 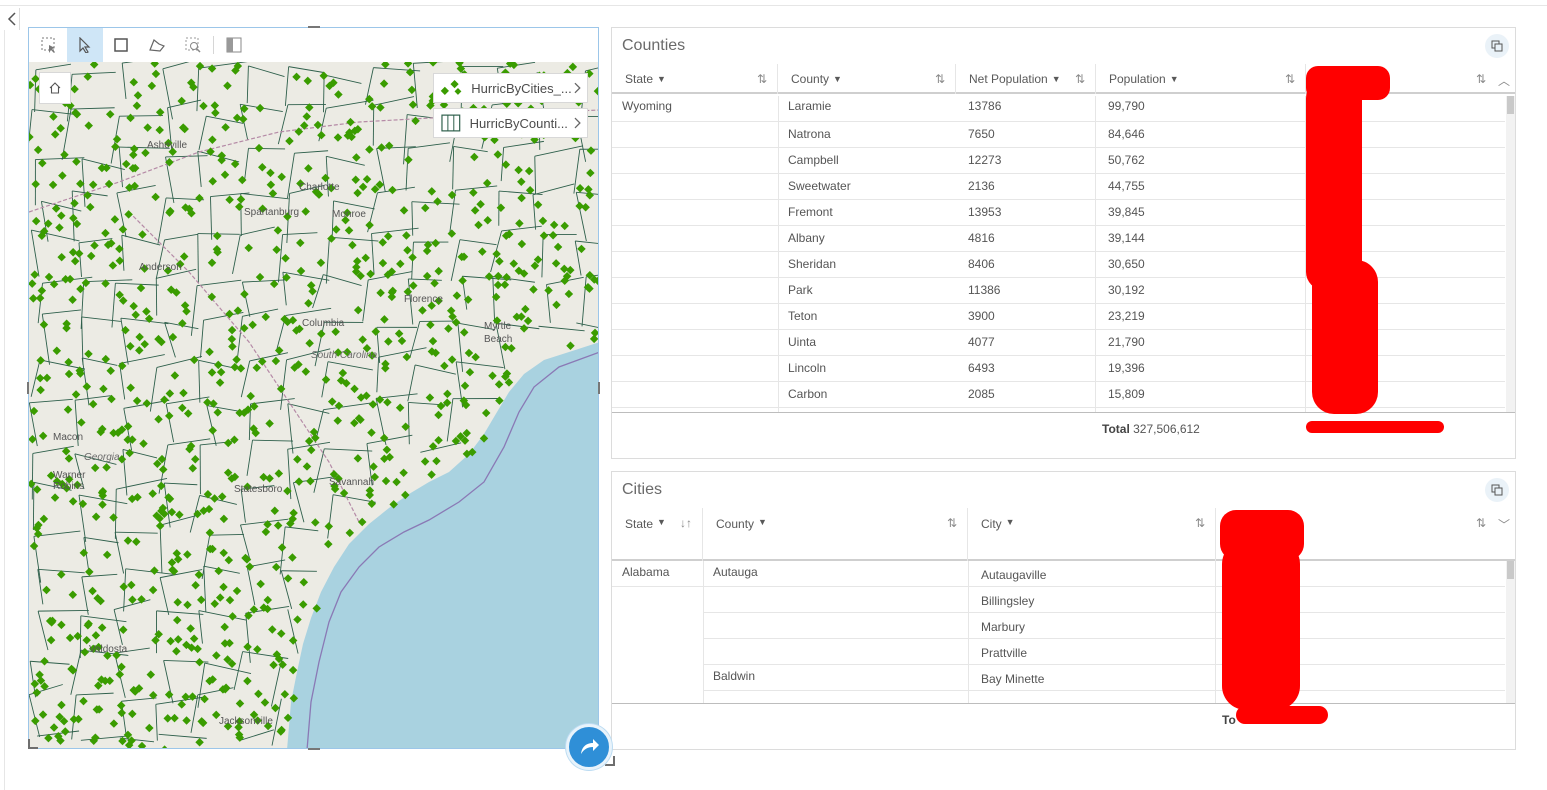 I want to click on sort-icon: ↓↑, so click(x=686, y=523).